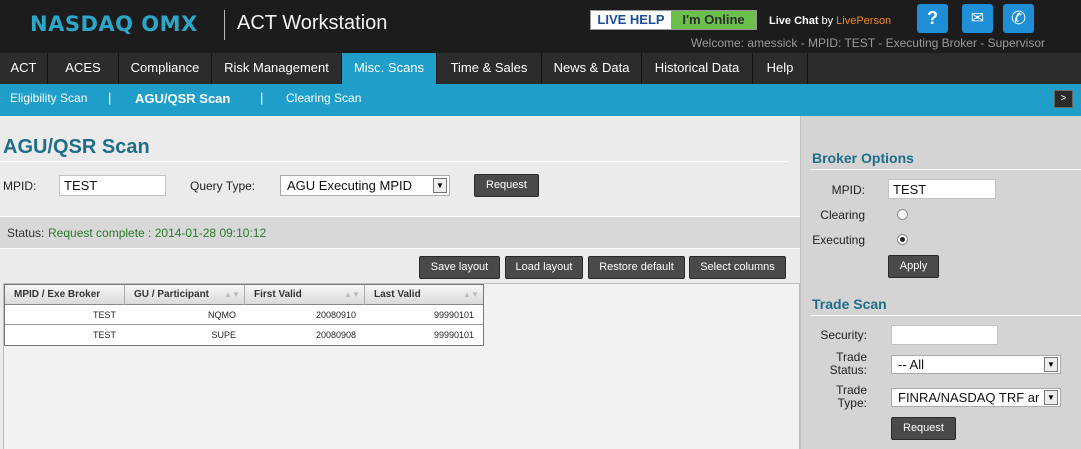  I want to click on tab-misc-scans: Misc. Scans, so click(389, 68).